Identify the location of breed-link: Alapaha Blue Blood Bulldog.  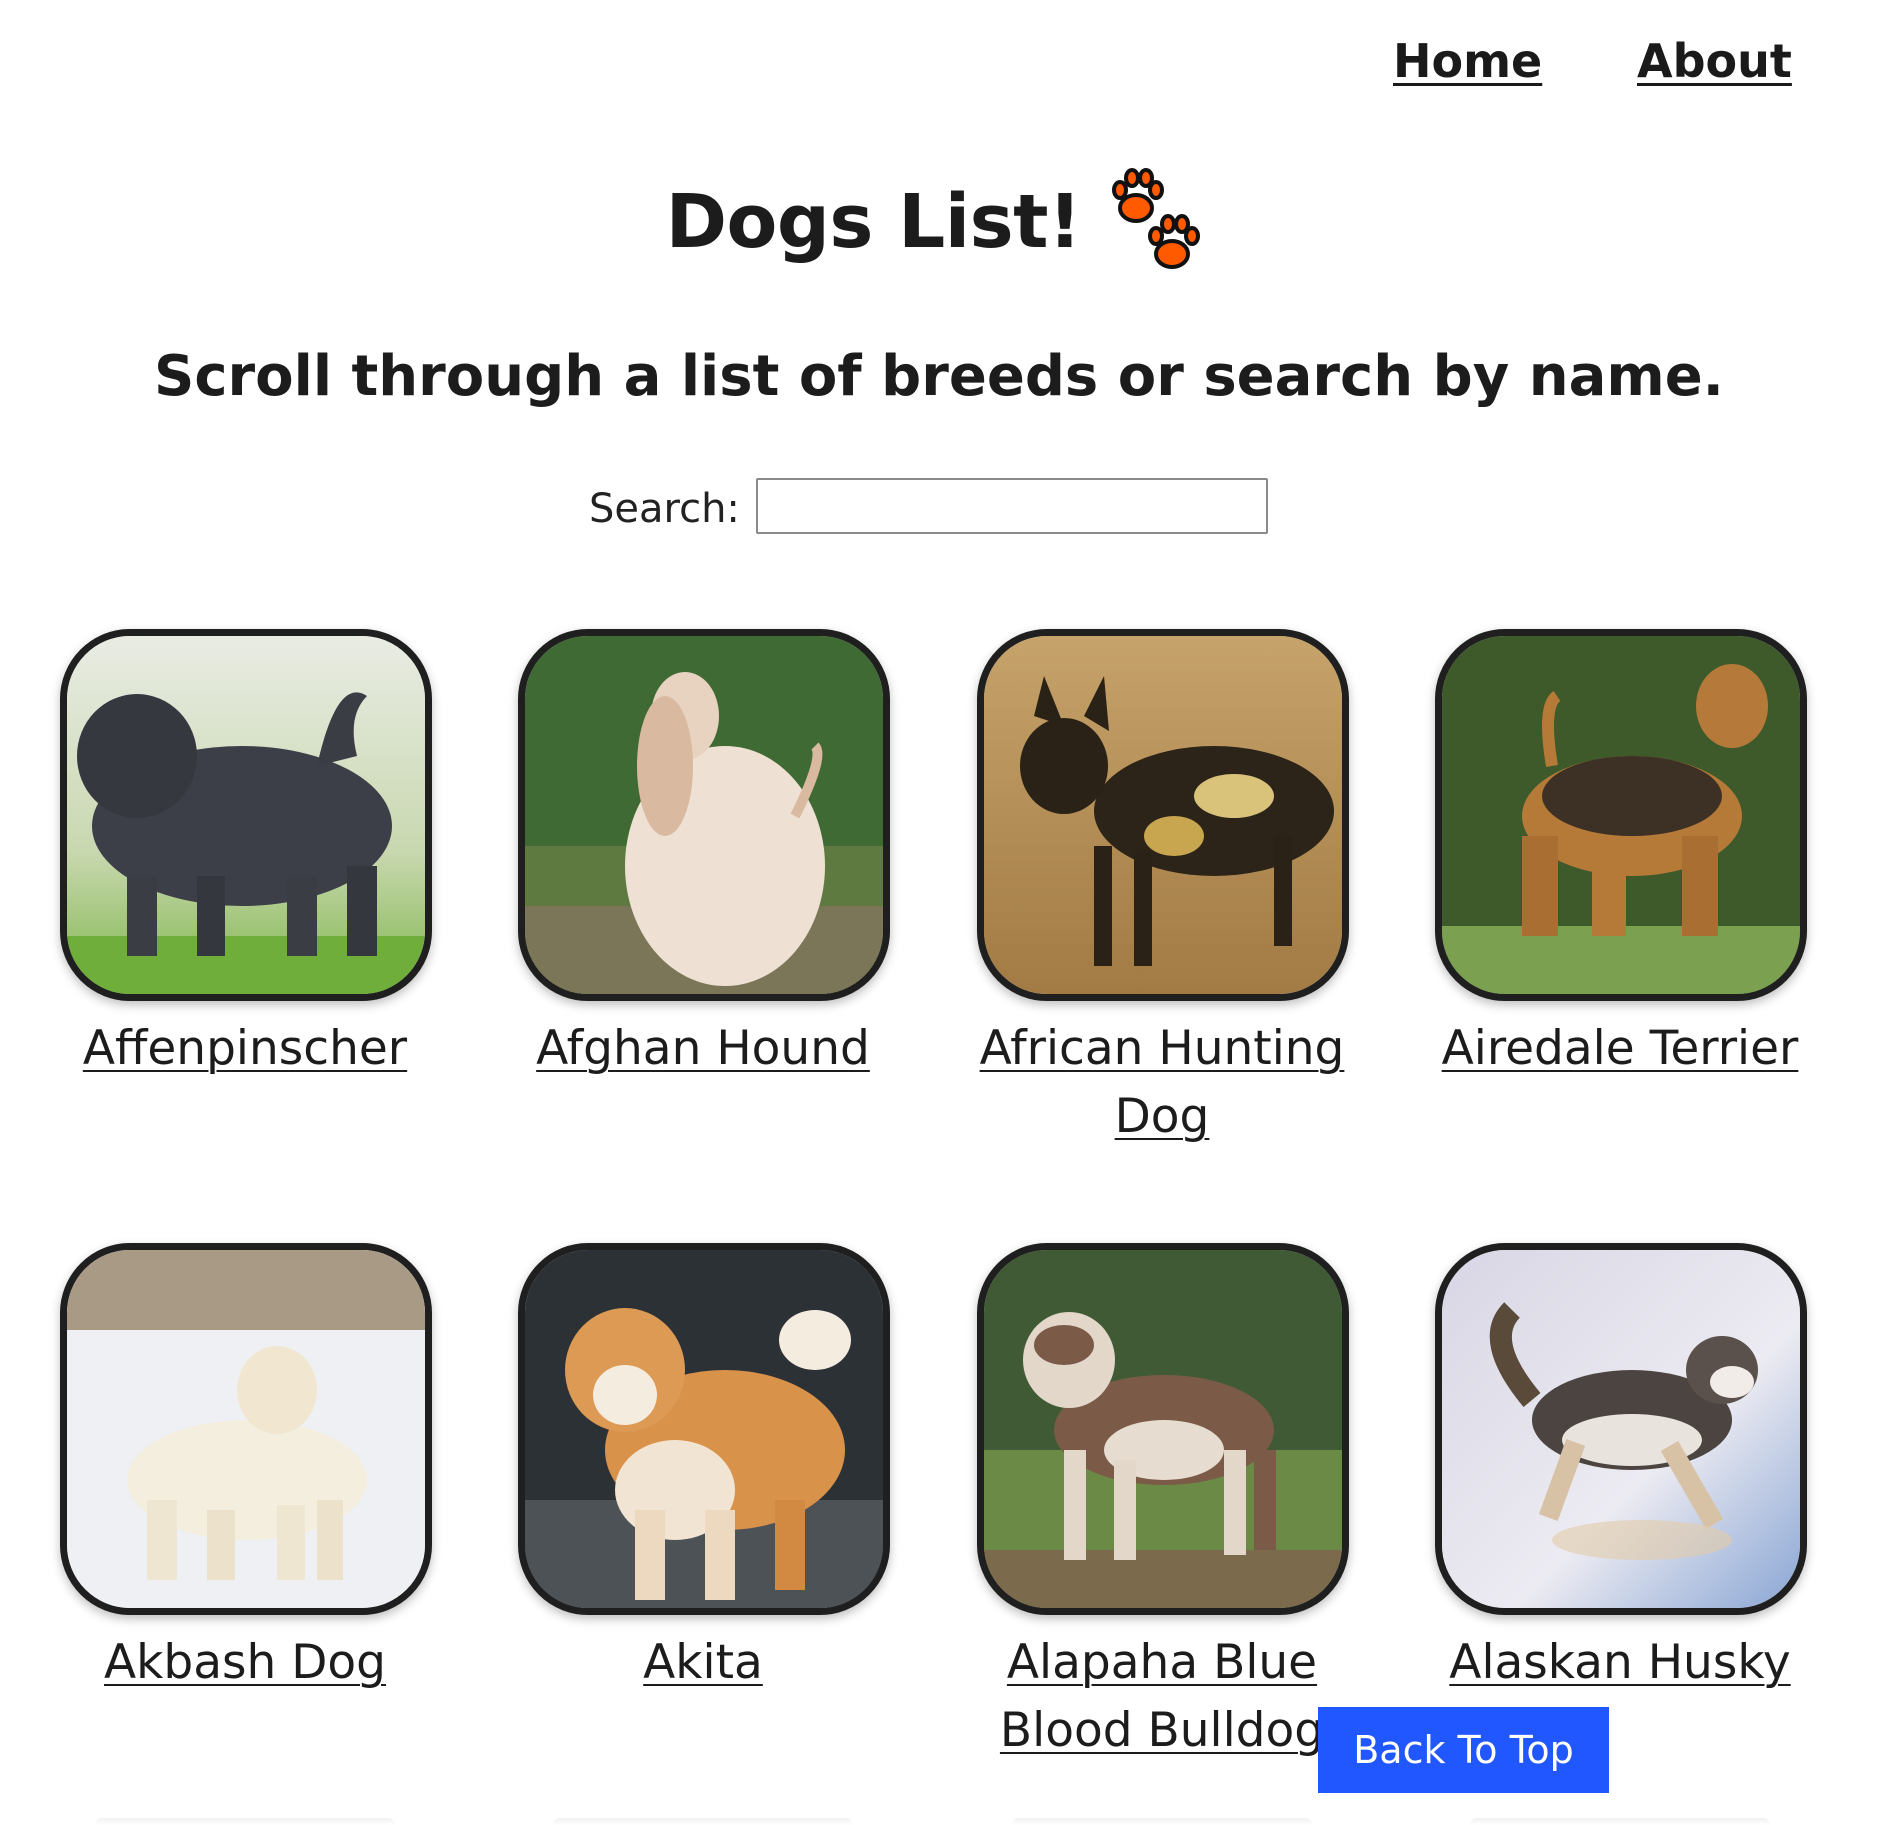
(1162, 1697).